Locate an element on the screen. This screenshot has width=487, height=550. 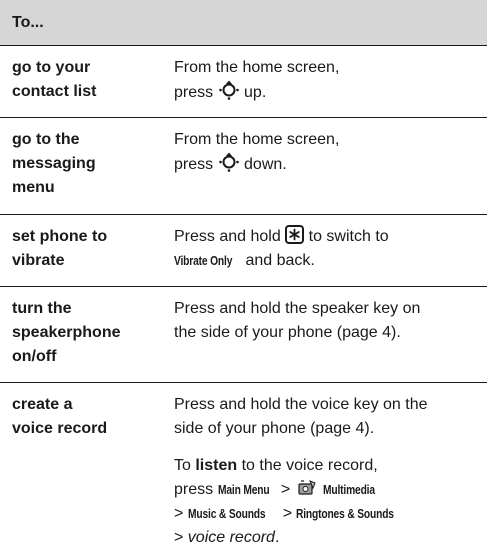
desc-text: to the voice record, is located at coordinates (309, 465).